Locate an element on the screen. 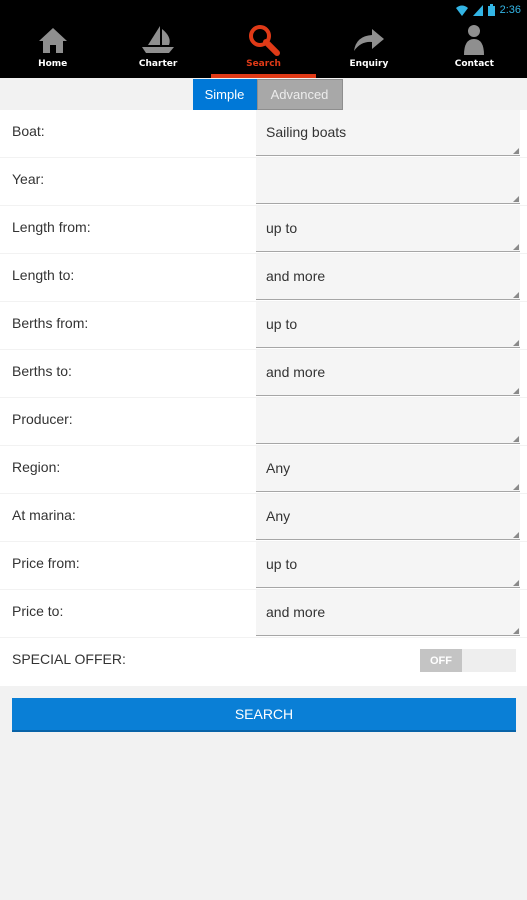  at-marina-select: Any is located at coordinates (388, 517).